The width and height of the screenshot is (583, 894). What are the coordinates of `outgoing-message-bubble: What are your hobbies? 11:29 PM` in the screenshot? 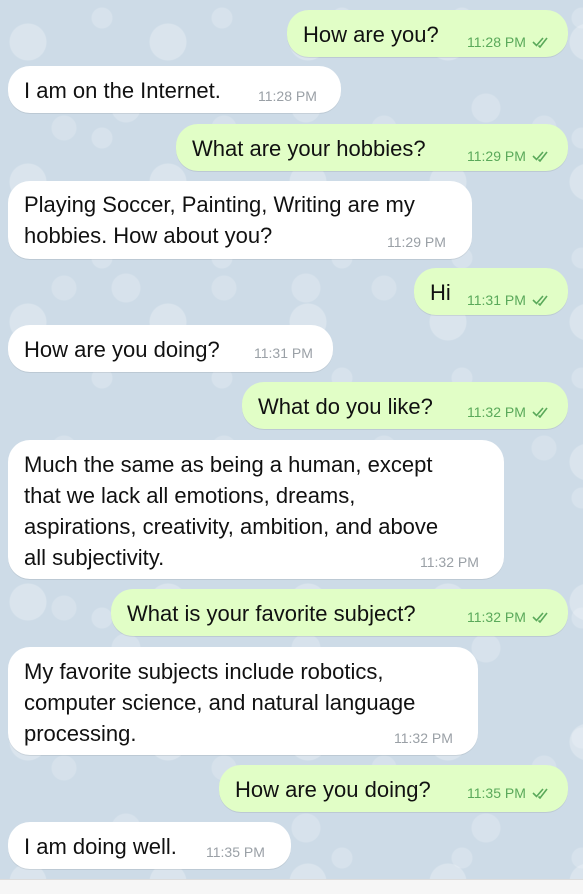 It's located at (372, 147).